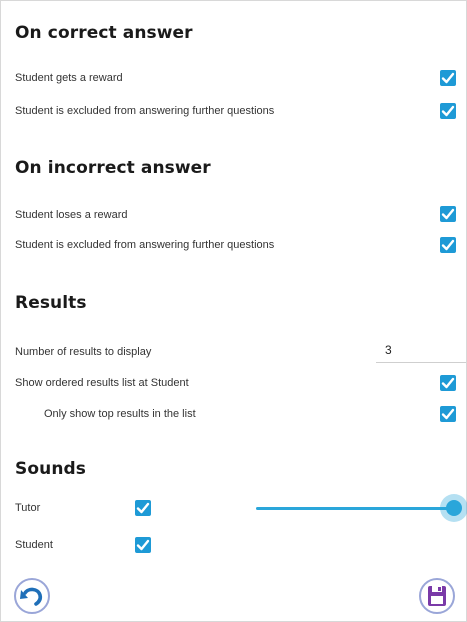 Image resolution: width=467 pixels, height=622 pixels. Describe the element at coordinates (454, 508) in the screenshot. I see `tutor-volume-slider-thumb` at that location.